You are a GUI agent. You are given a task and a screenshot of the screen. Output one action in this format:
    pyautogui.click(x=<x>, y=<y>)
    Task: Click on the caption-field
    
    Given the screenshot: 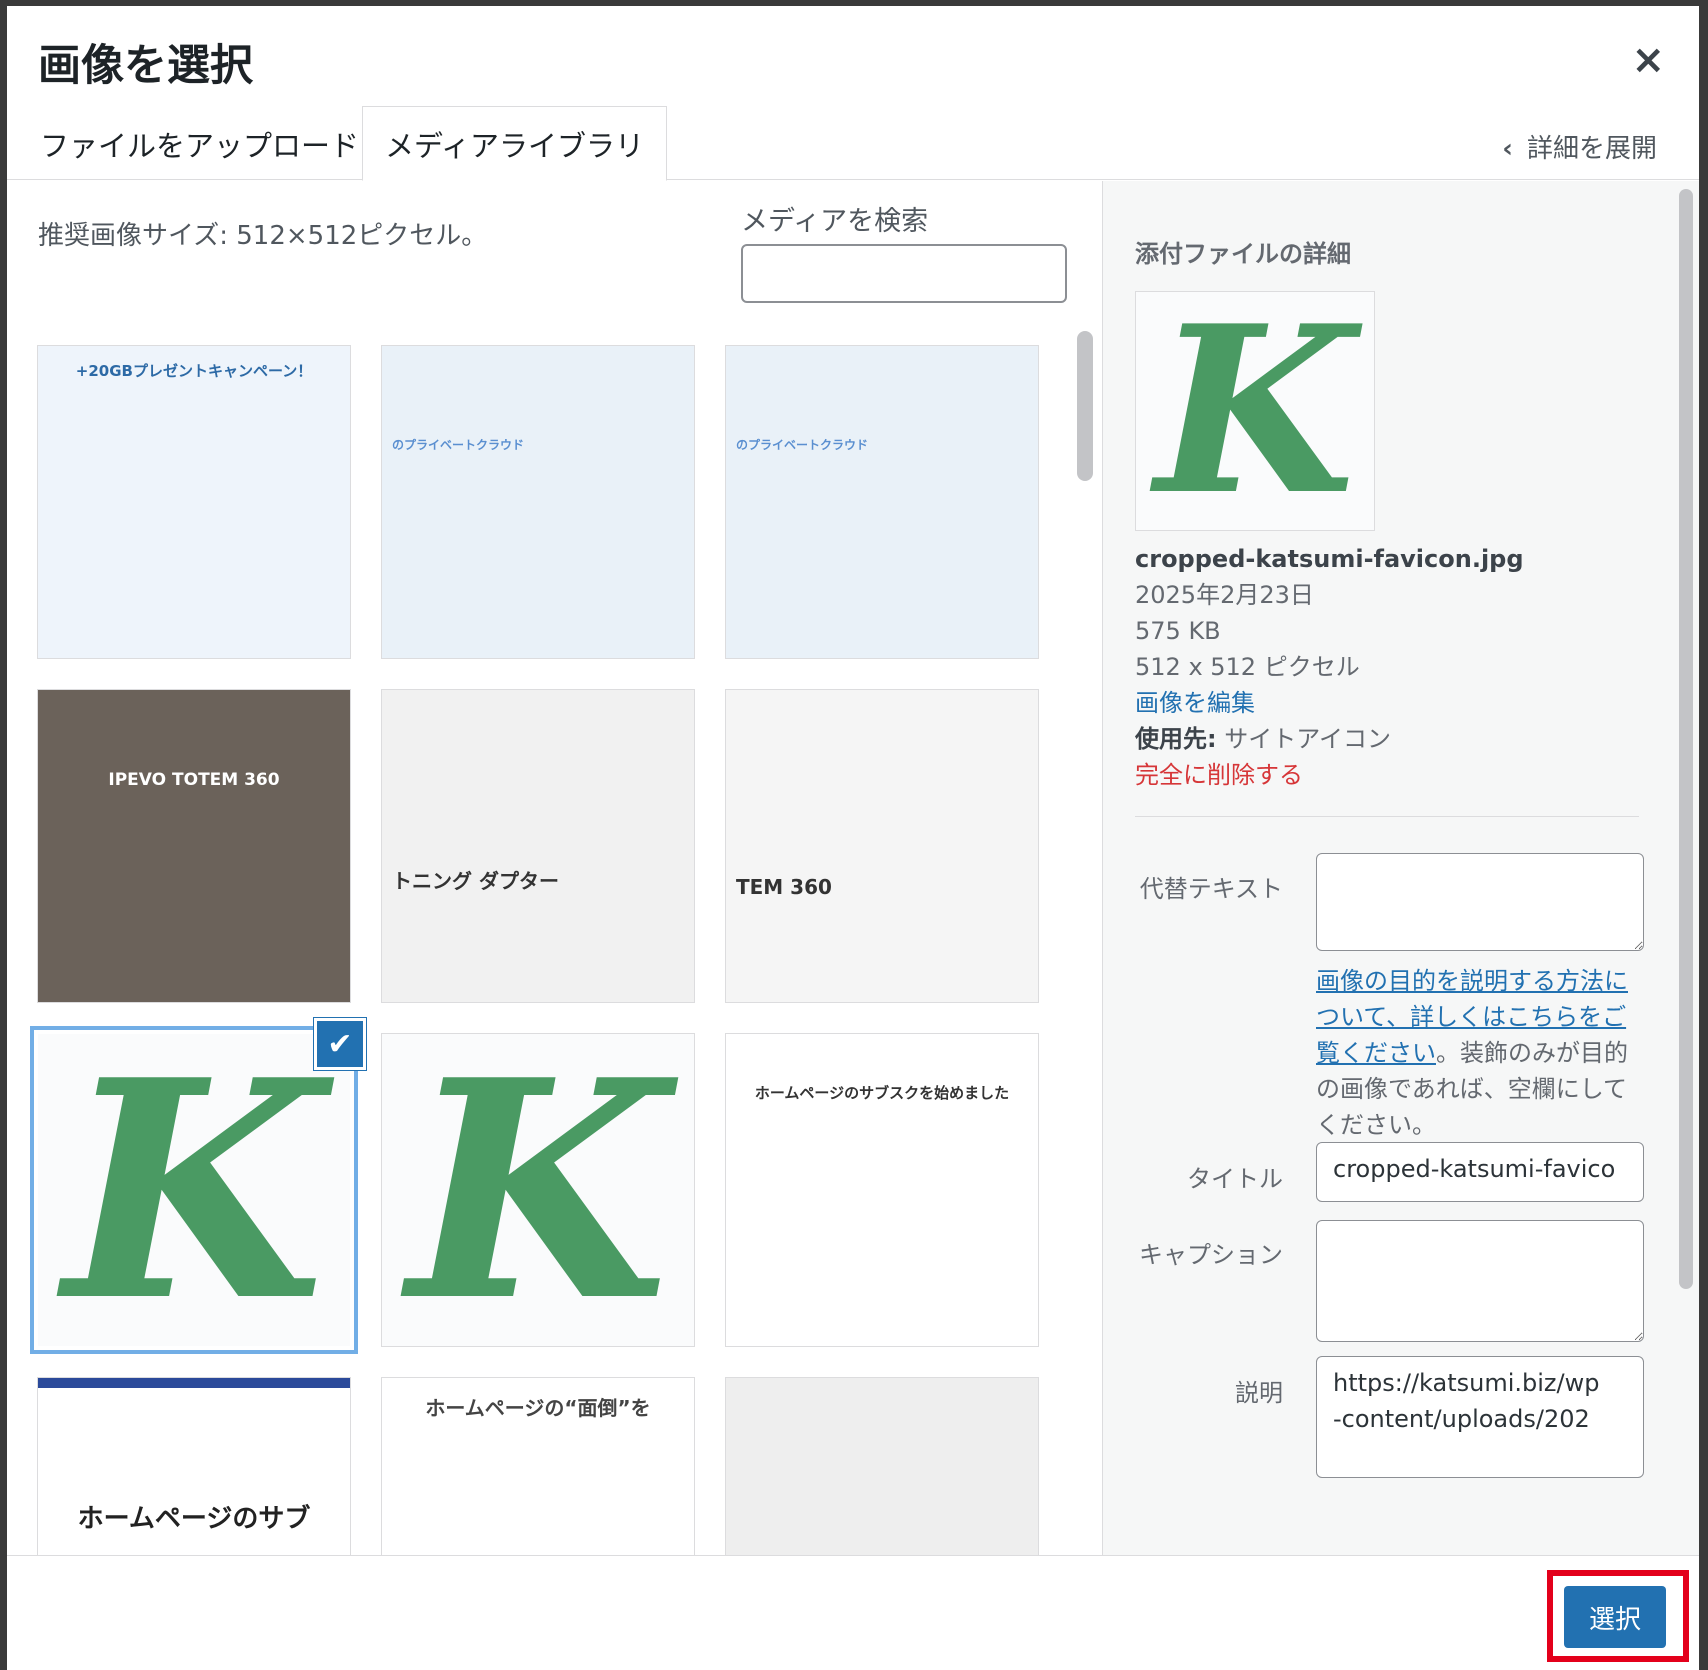 What is the action you would take?
    pyautogui.click(x=1480, y=1281)
    